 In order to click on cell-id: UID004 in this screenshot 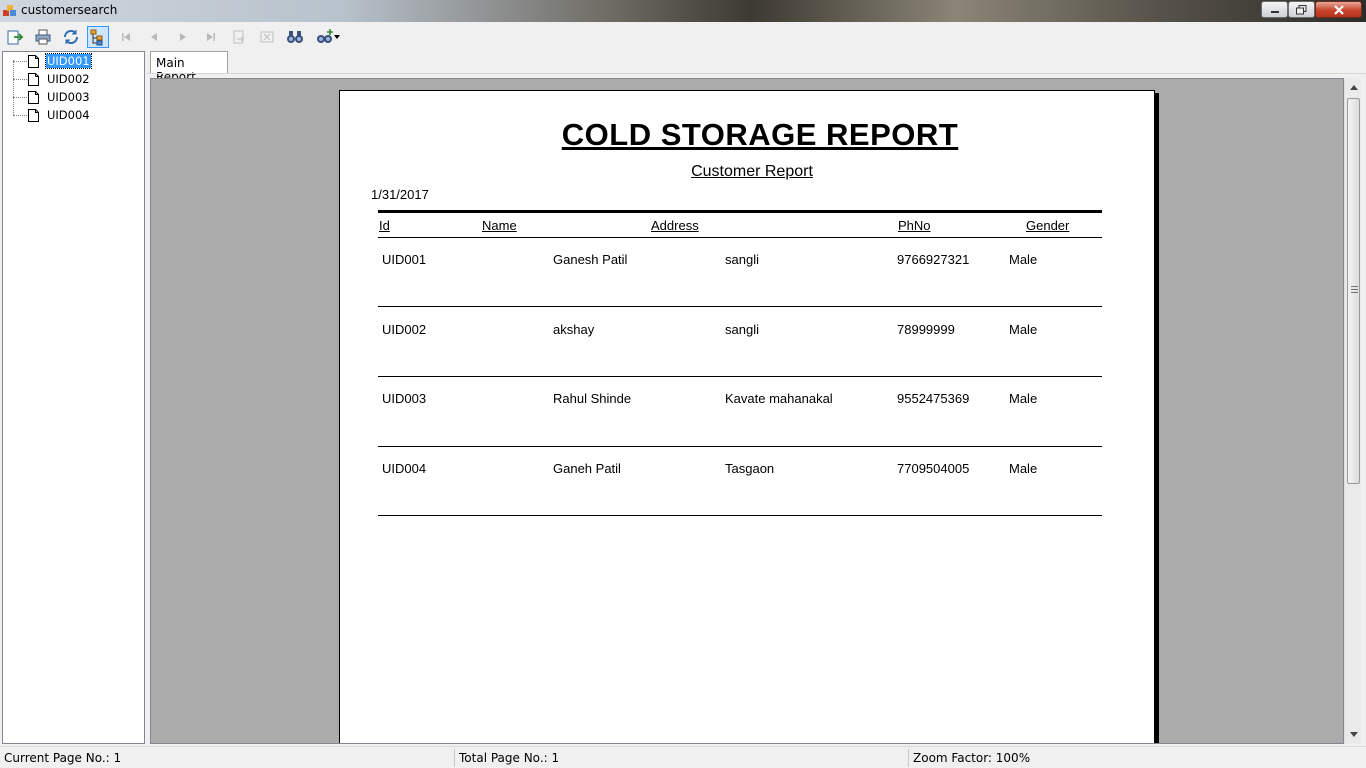, I will do `click(404, 468)`.